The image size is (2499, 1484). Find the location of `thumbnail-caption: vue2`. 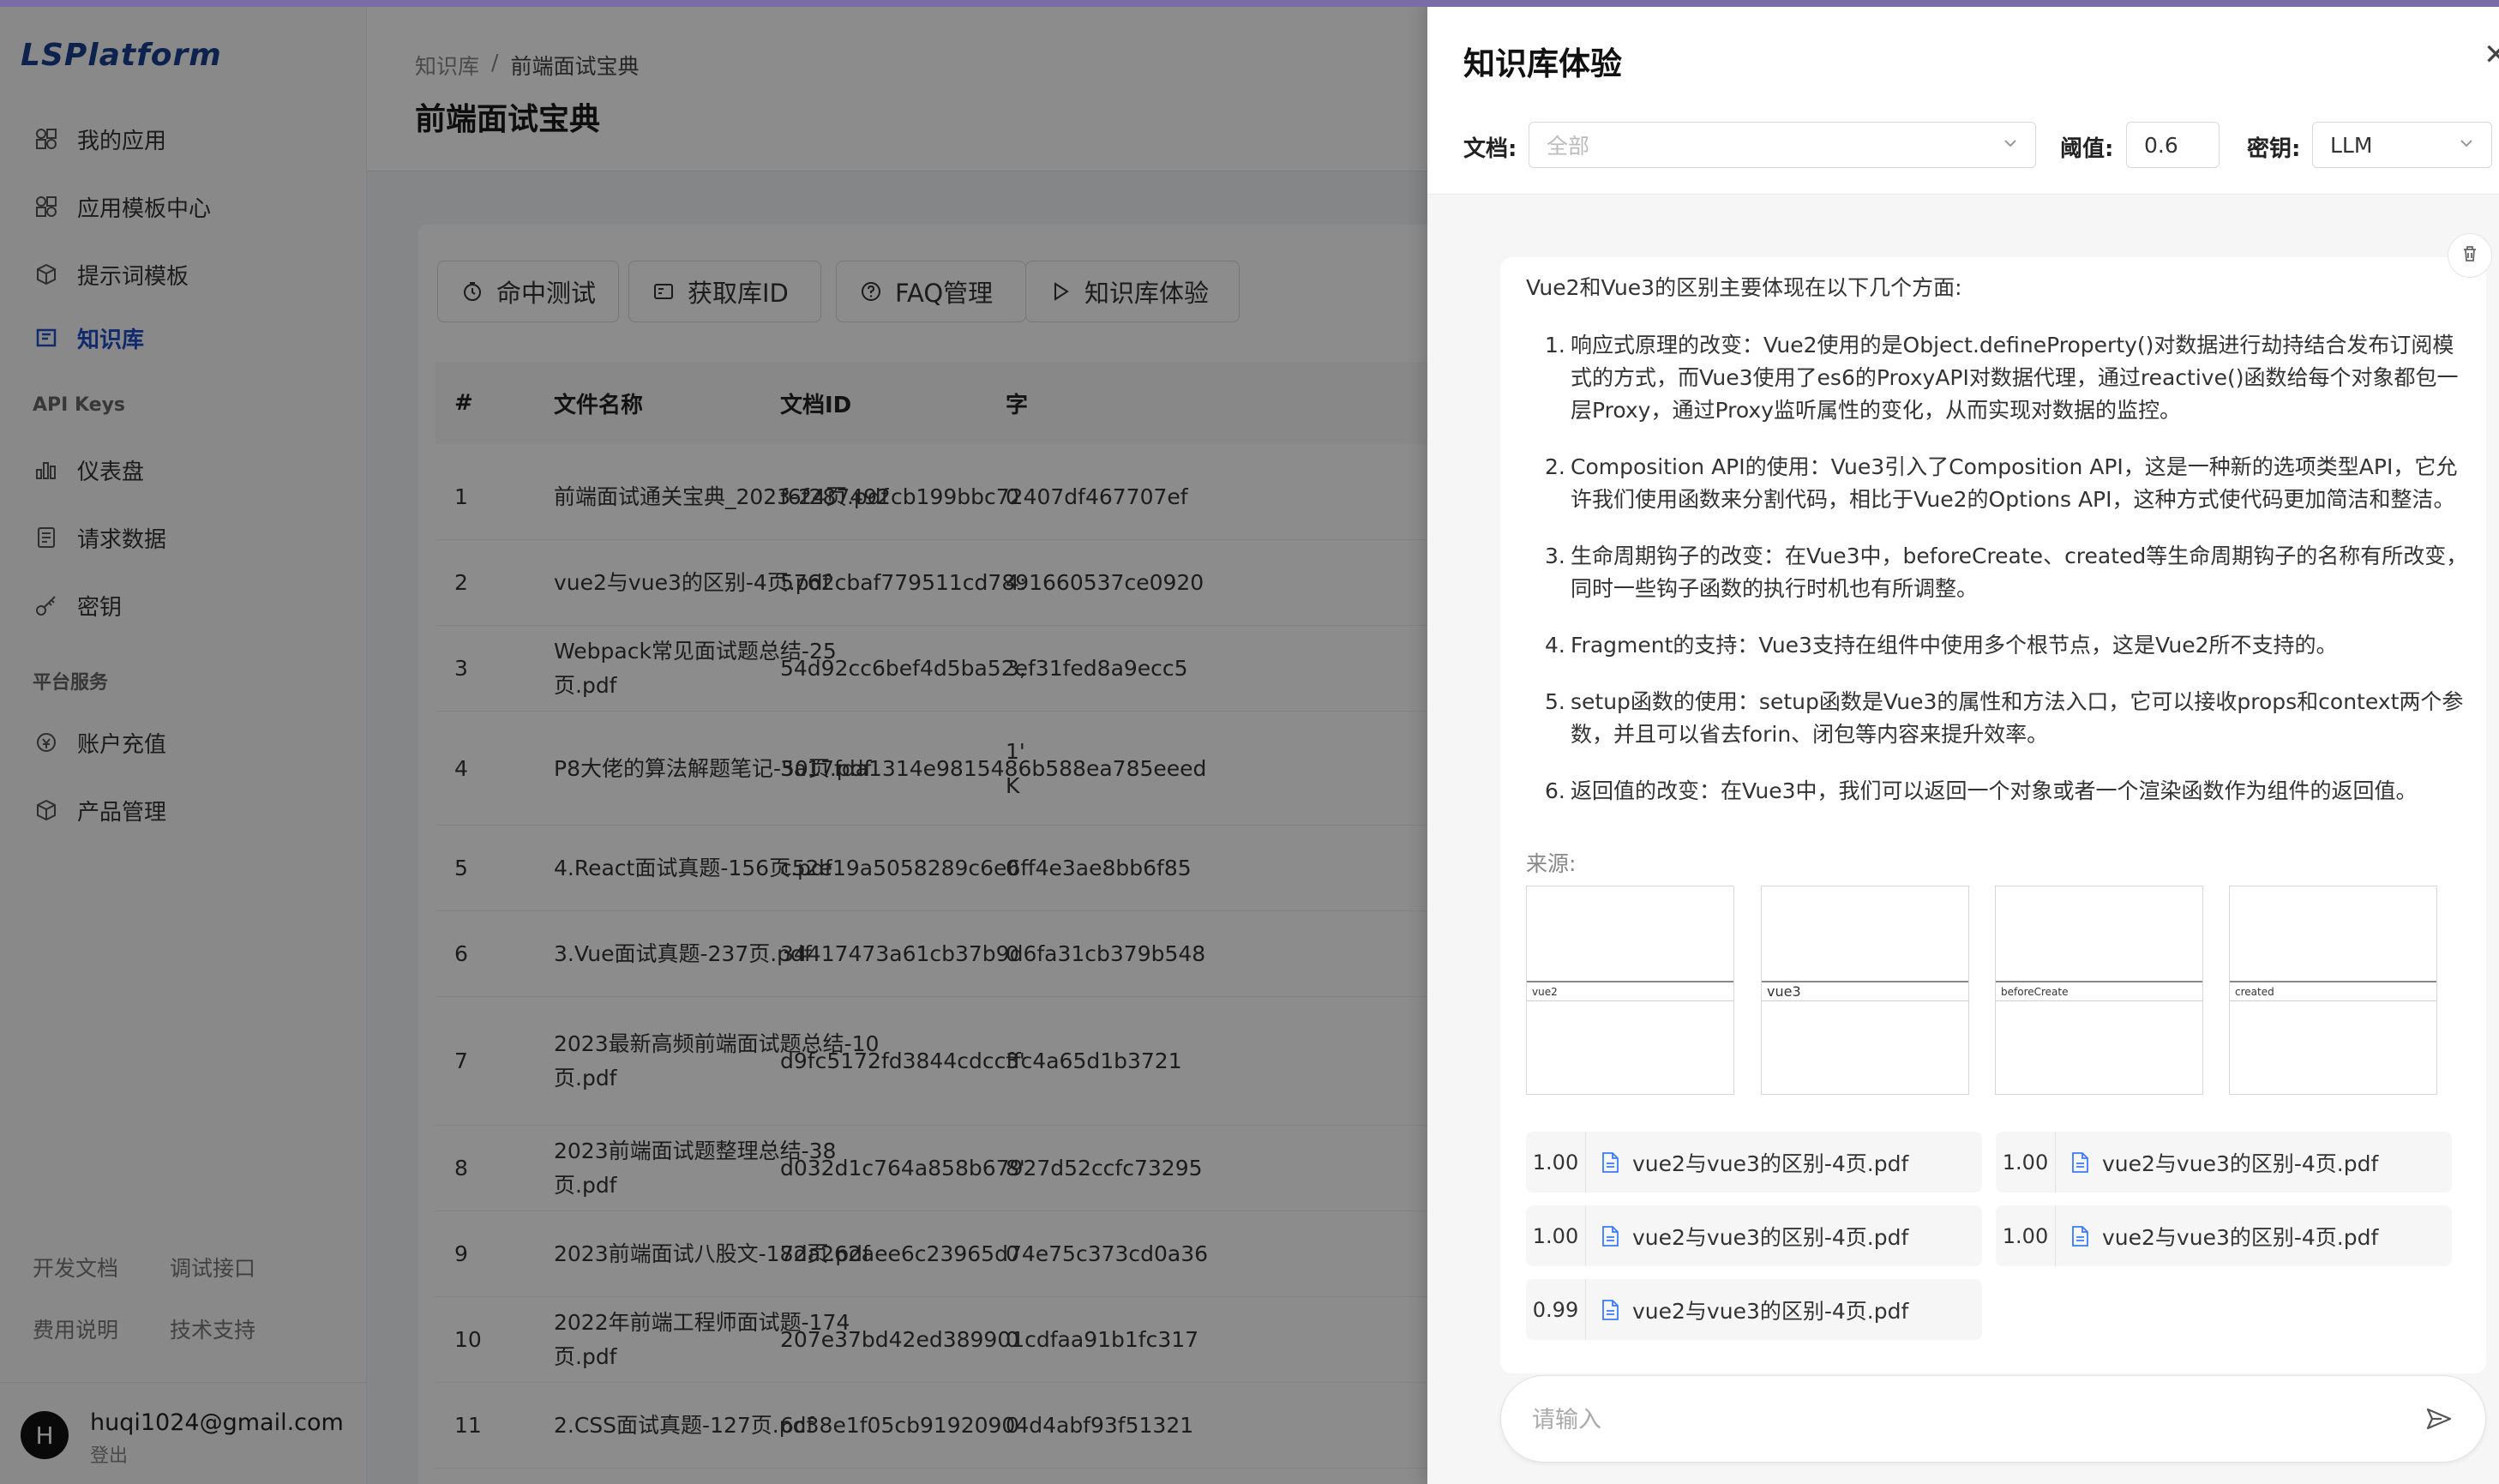

thumbnail-caption: vue2 is located at coordinates (1630, 991).